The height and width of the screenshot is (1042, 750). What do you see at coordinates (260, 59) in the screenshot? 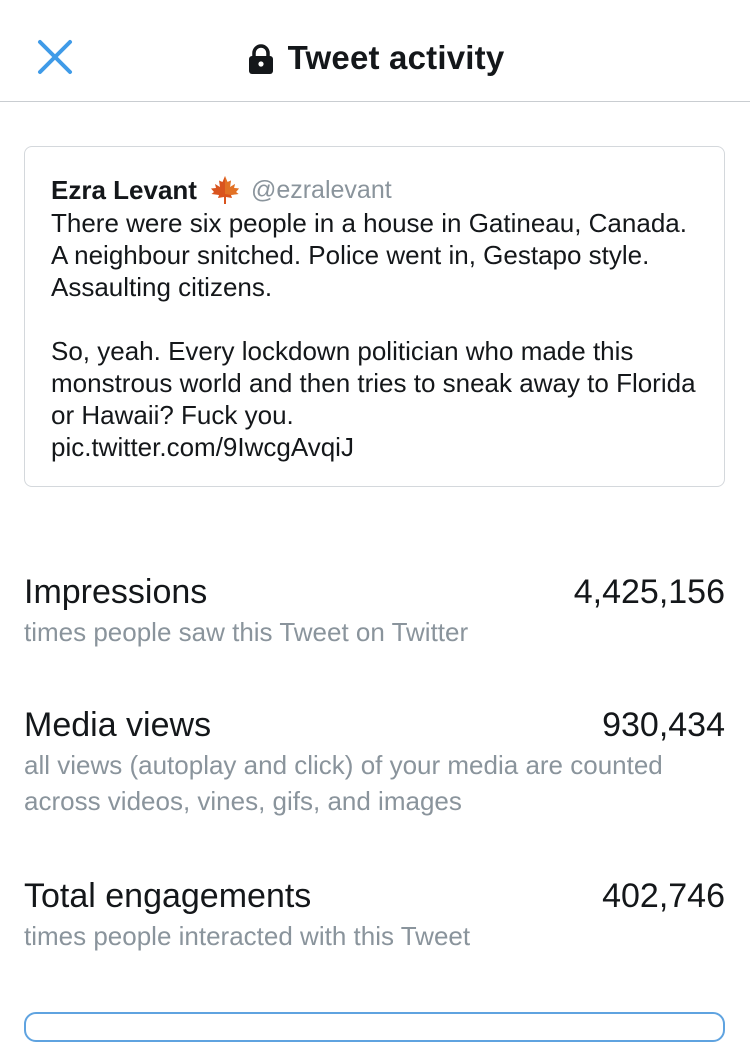
I see `lock-icon` at bounding box center [260, 59].